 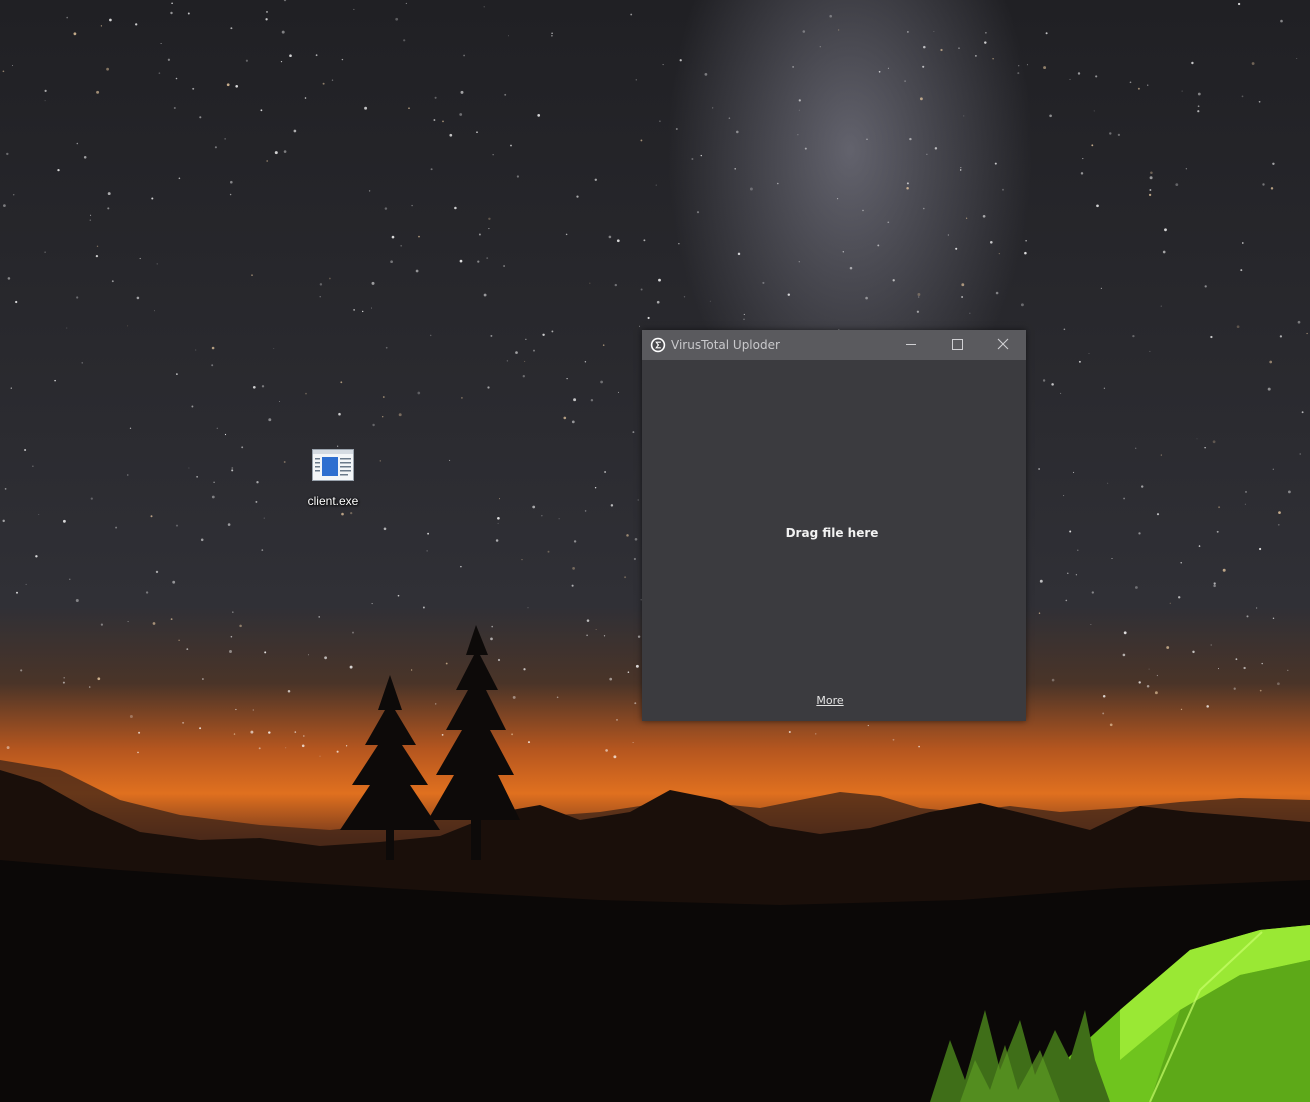 I want to click on minimize-button, so click(x=911, y=345).